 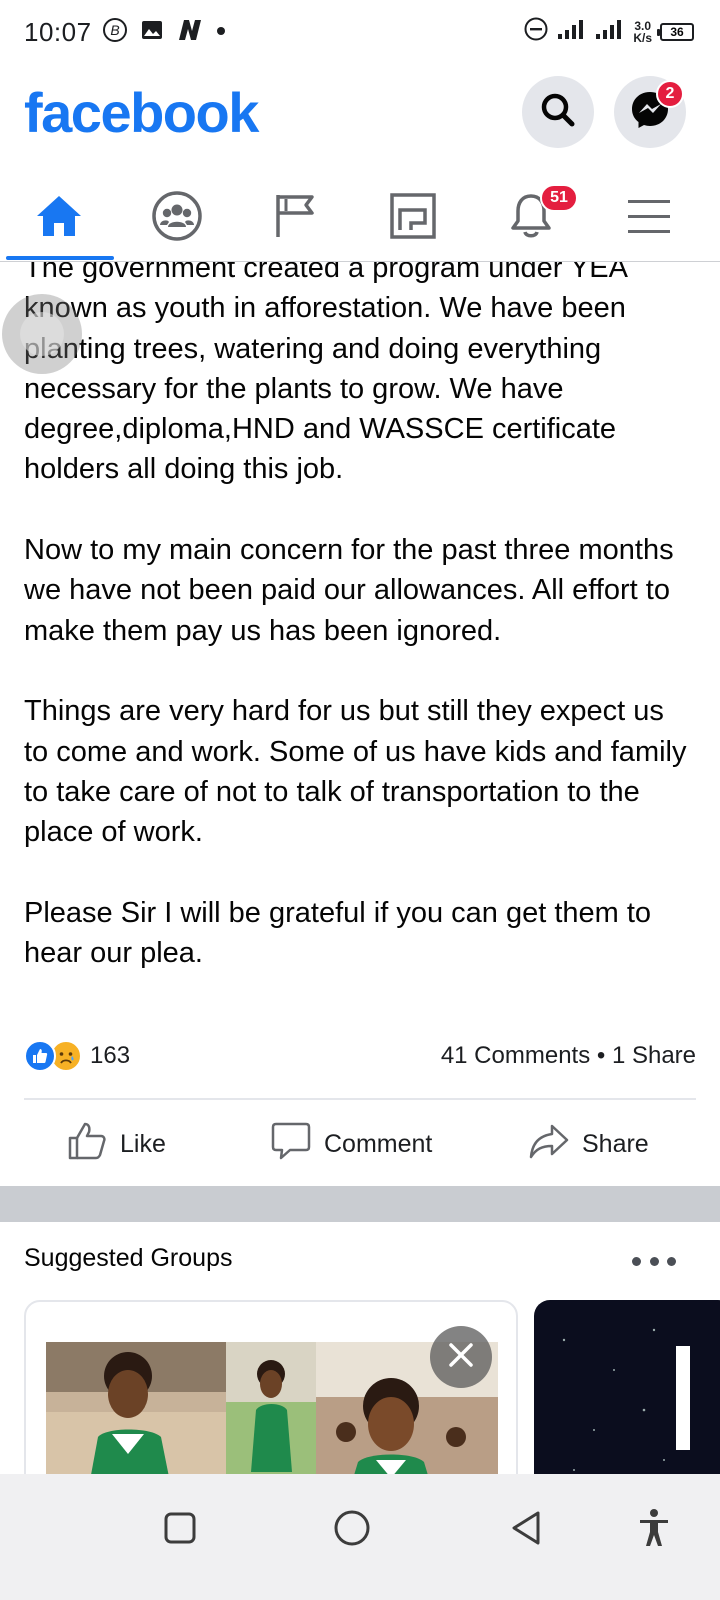 I want to click on messenger-button: 2, so click(x=650, y=112).